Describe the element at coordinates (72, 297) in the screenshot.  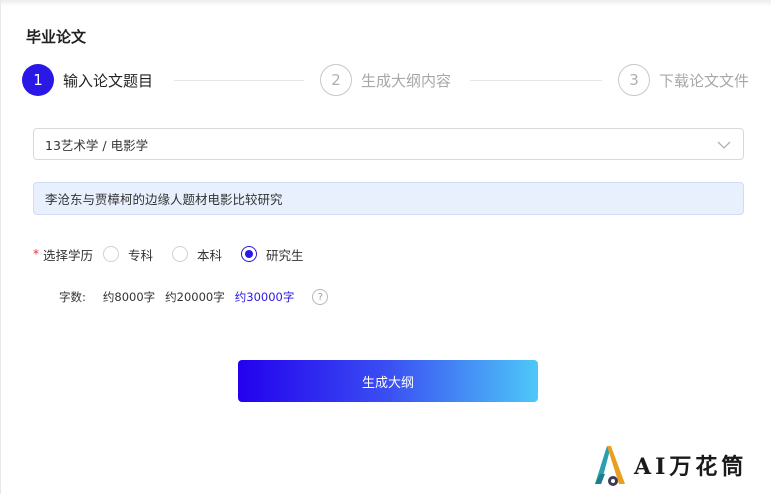
I see `word-count-label: 字数:` at that location.